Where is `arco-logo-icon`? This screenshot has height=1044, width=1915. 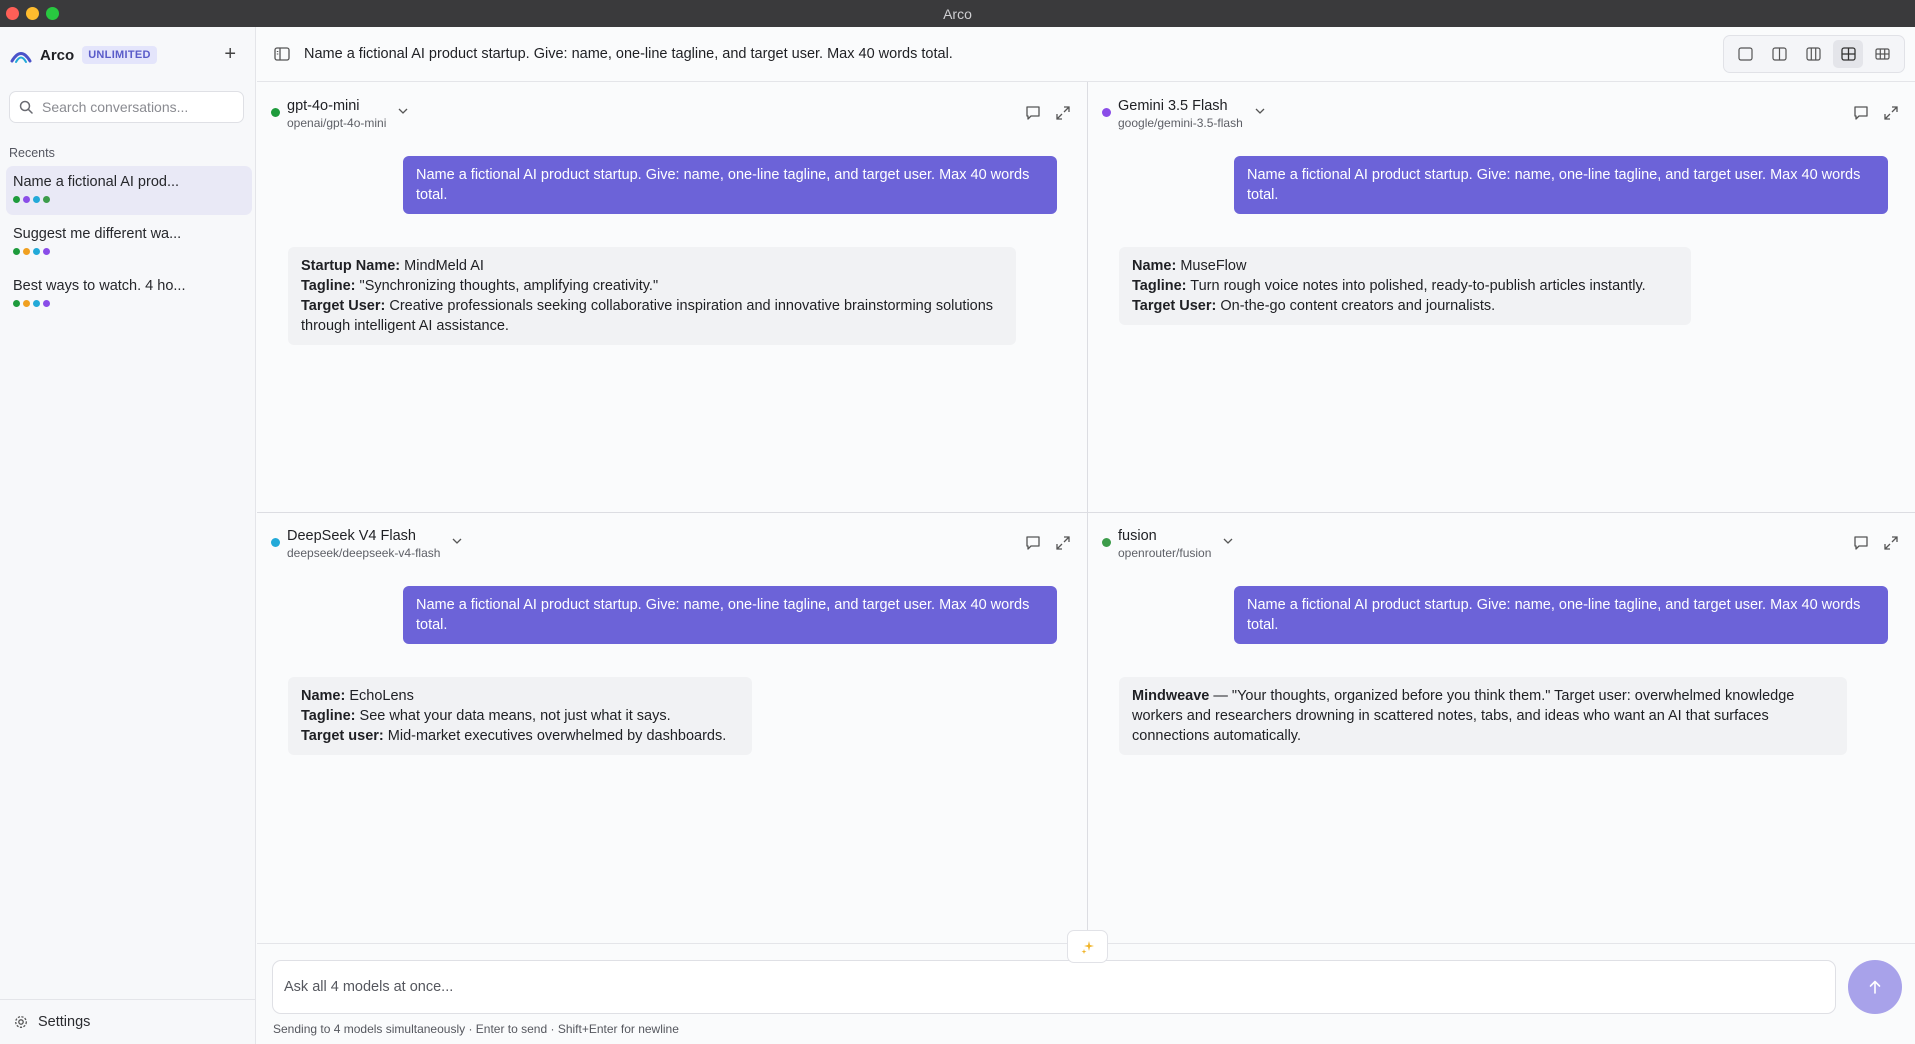
arco-logo-icon is located at coordinates (21, 57).